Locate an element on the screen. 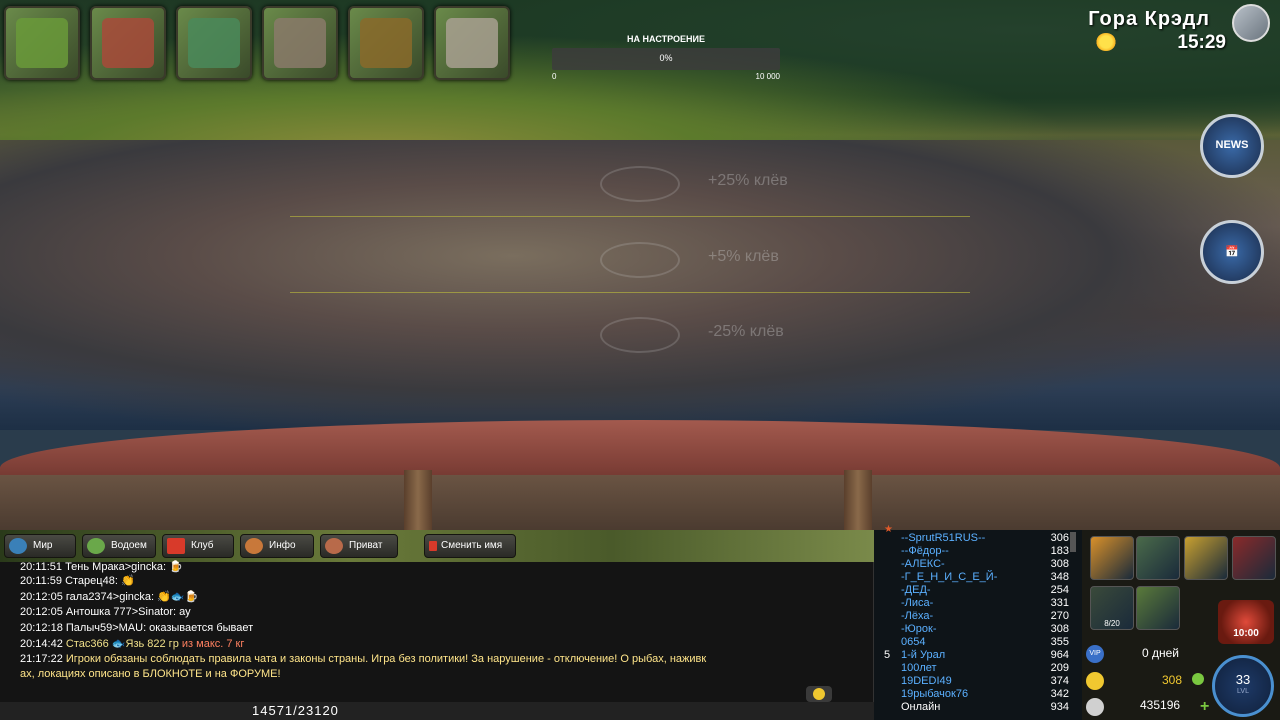  depth-divider is located at coordinates (630, 216).